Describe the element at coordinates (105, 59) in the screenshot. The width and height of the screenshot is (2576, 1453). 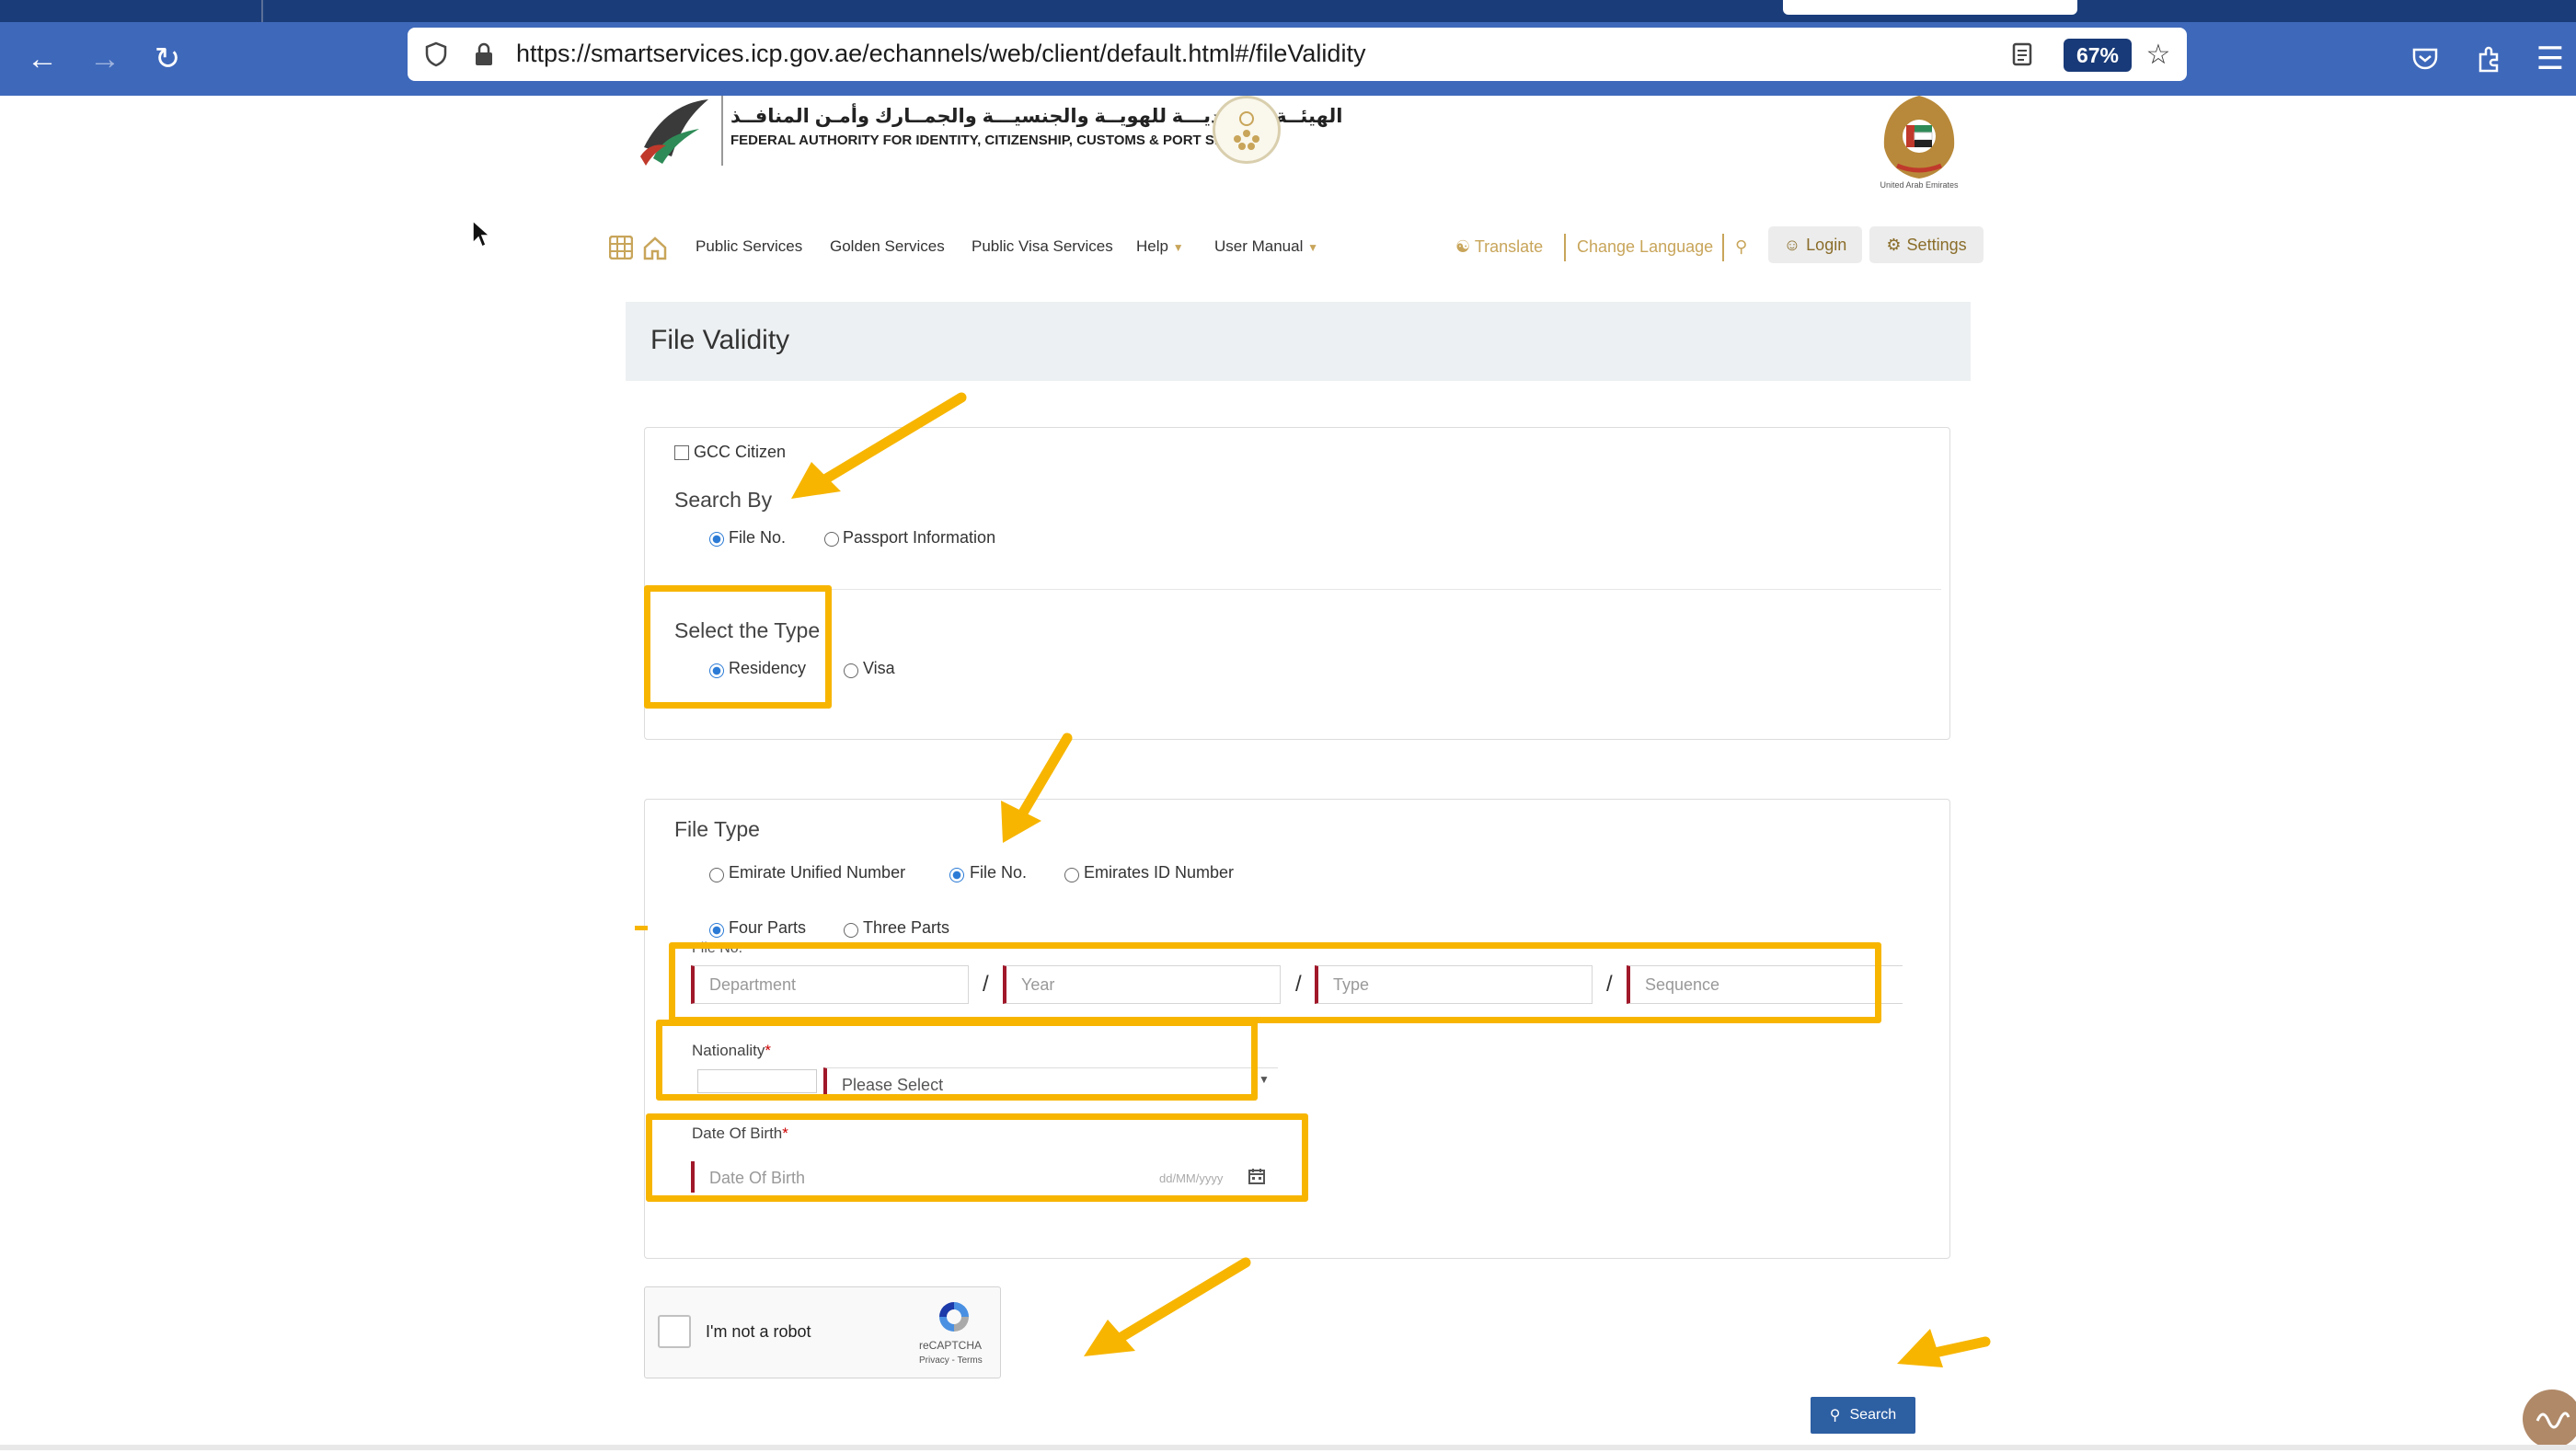
I see `forward-icon: →` at that location.